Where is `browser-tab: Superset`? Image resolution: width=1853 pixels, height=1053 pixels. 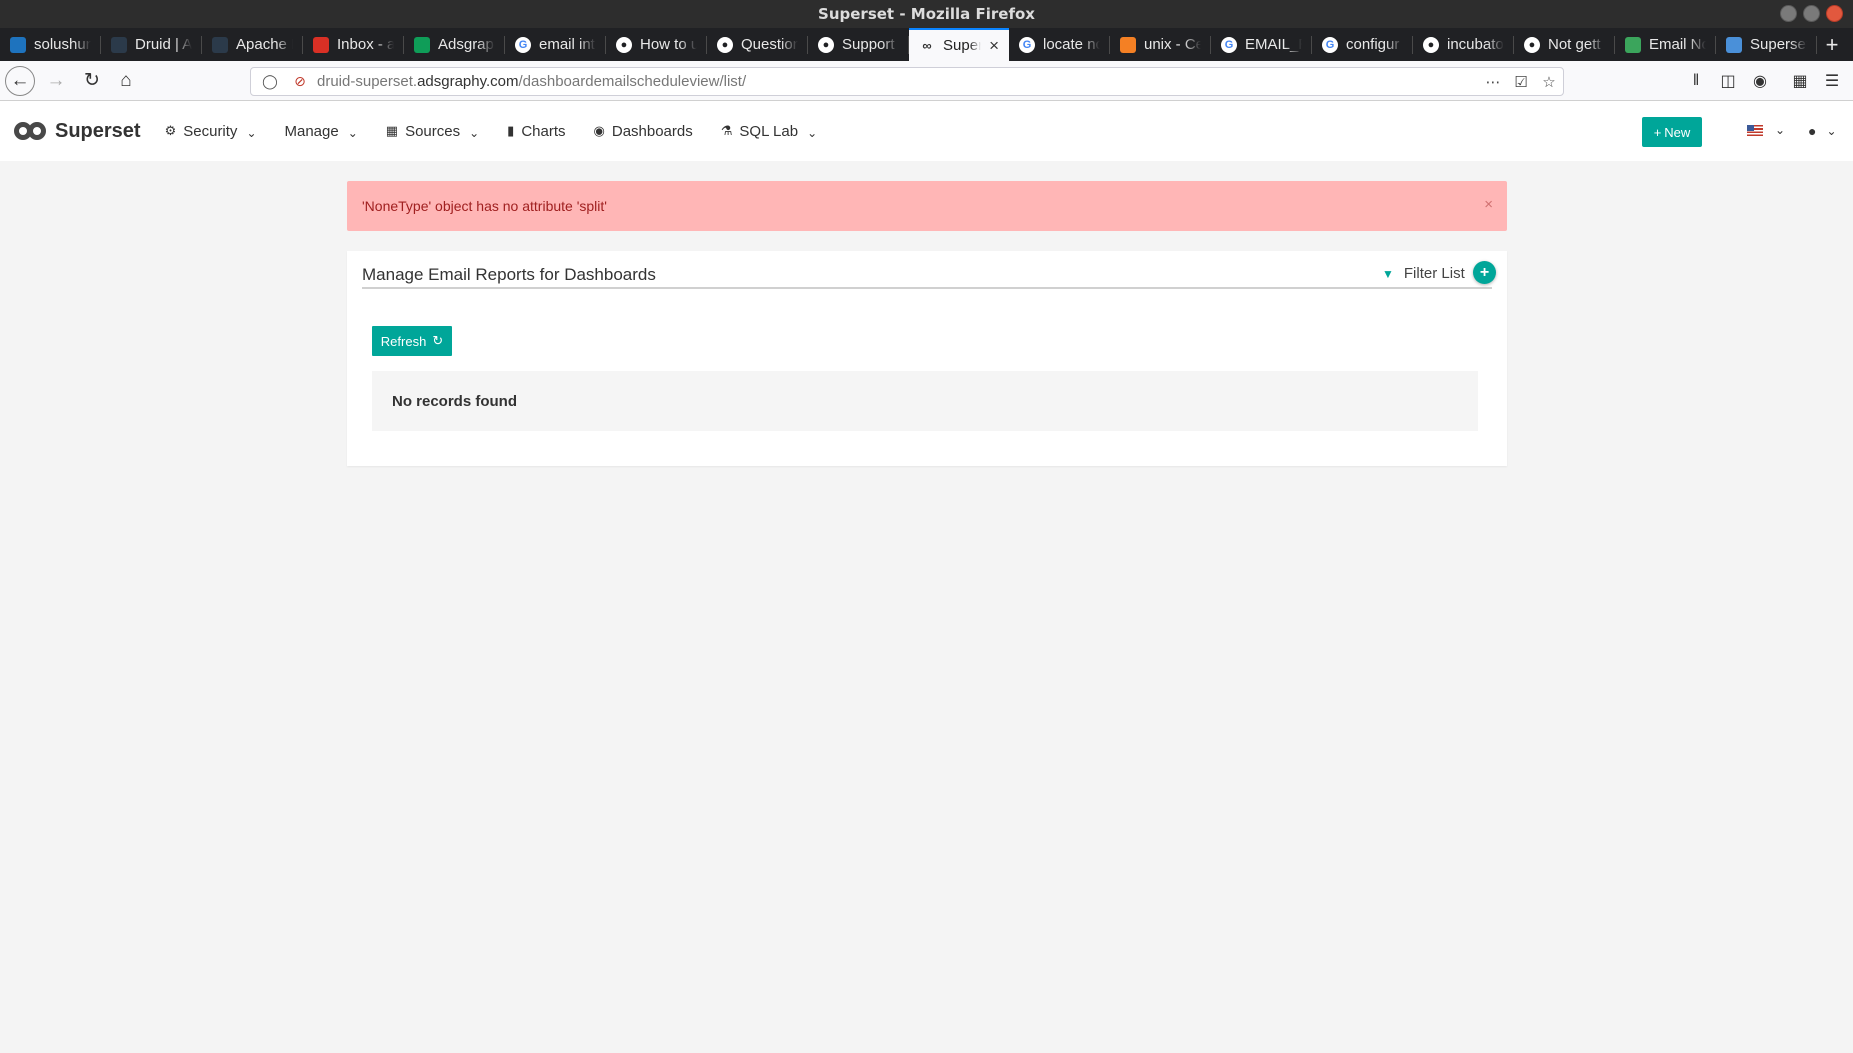
browser-tab: Superset is located at coordinates (1766, 44).